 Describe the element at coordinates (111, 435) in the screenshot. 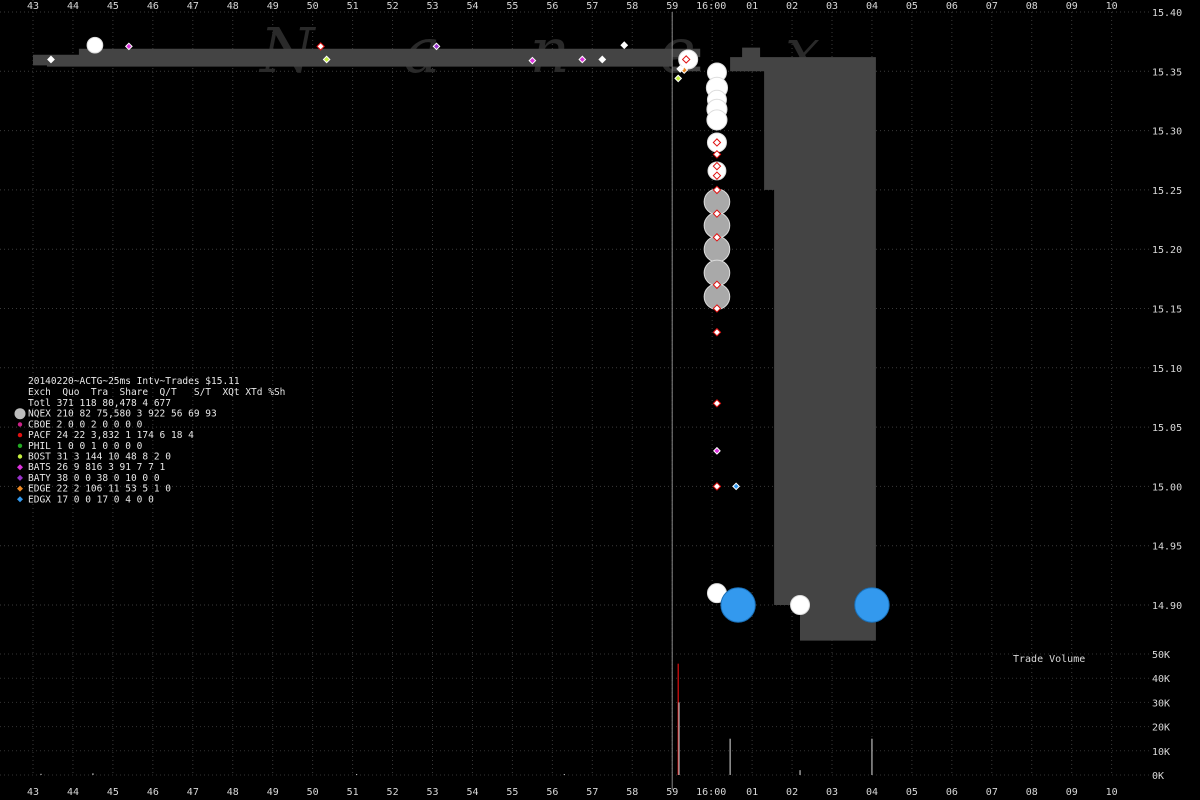

I see `table-row-pacf: PACF 24 22 3,832 1 174 6 18 4` at that location.